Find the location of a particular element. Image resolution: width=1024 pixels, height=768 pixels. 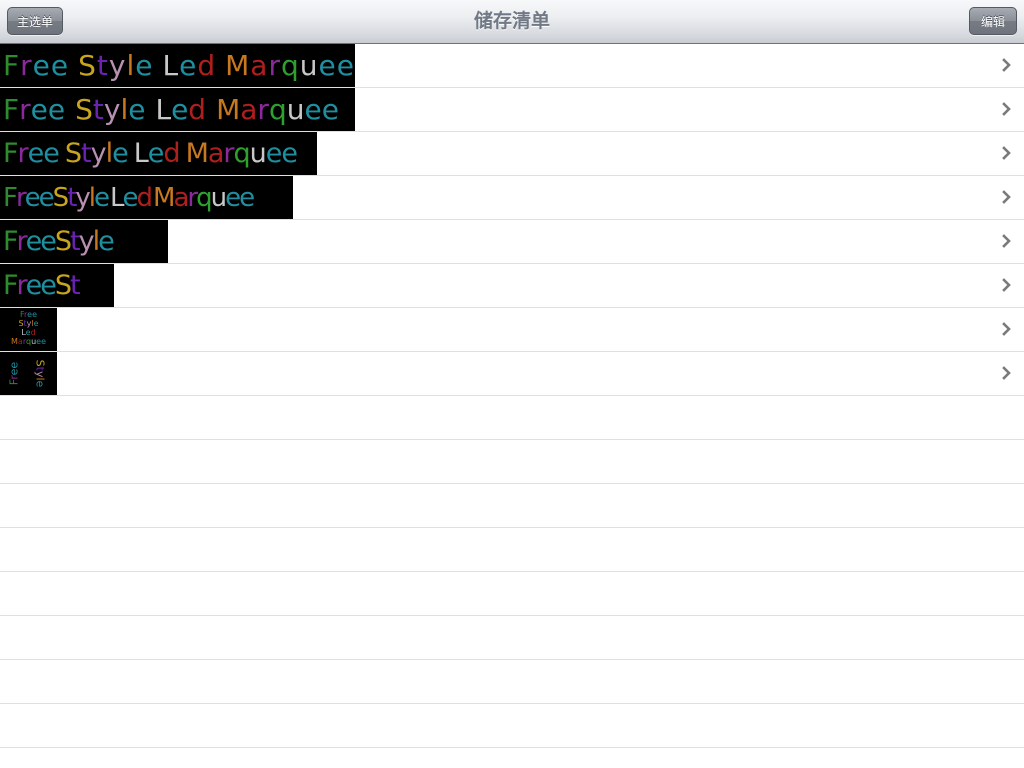

navigation-bar: 储存清单 主选单 编辑 is located at coordinates (512, 22).